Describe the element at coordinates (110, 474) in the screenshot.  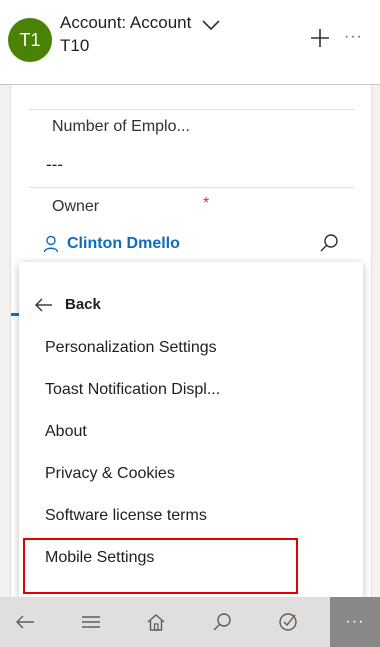
I see `menu-item-privacy-cookies: Privacy & Cookies` at that location.